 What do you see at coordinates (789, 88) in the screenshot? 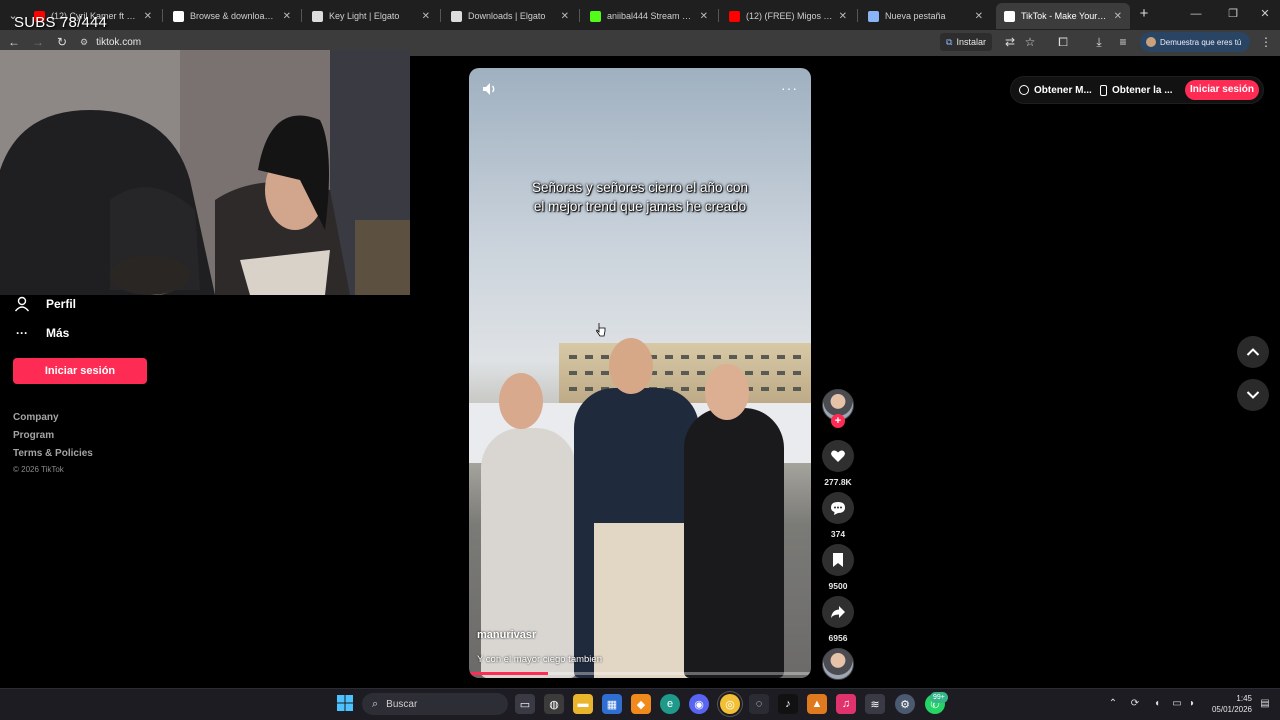
I see `more-options-icon: ···` at bounding box center [789, 88].